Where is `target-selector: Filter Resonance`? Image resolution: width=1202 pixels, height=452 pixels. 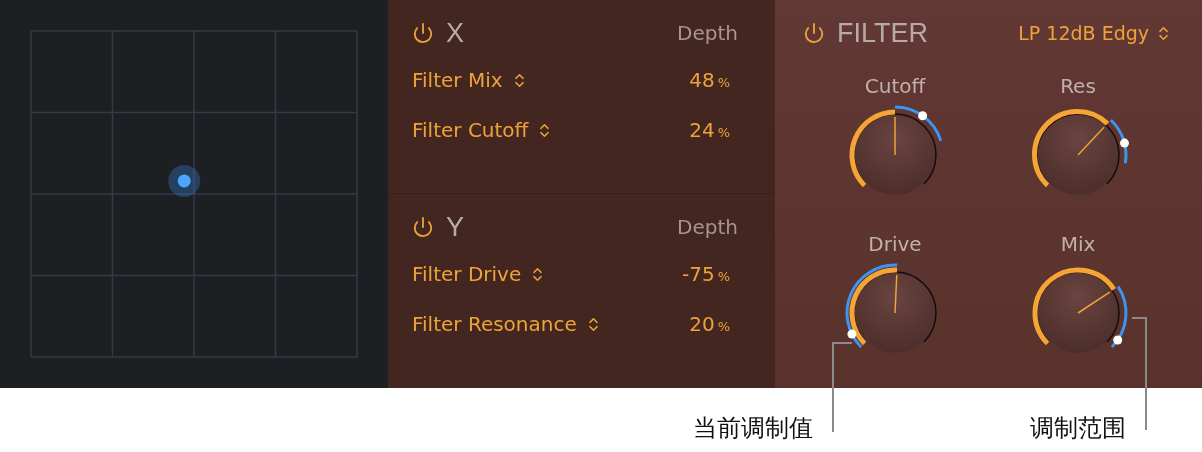
target-selector: Filter Resonance is located at coordinates (507, 324).